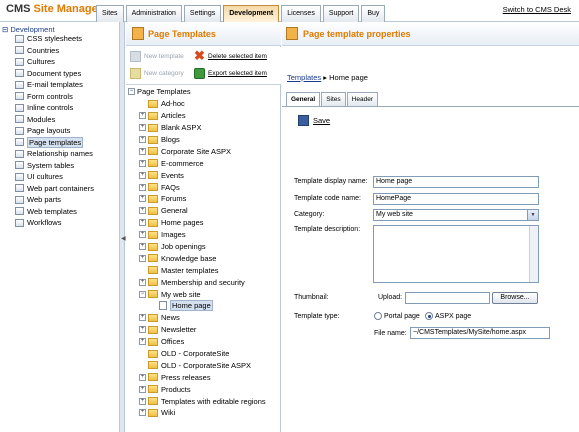  What do you see at coordinates (204, 175) in the screenshot?
I see `tree-category-item: + Events` at bounding box center [204, 175].